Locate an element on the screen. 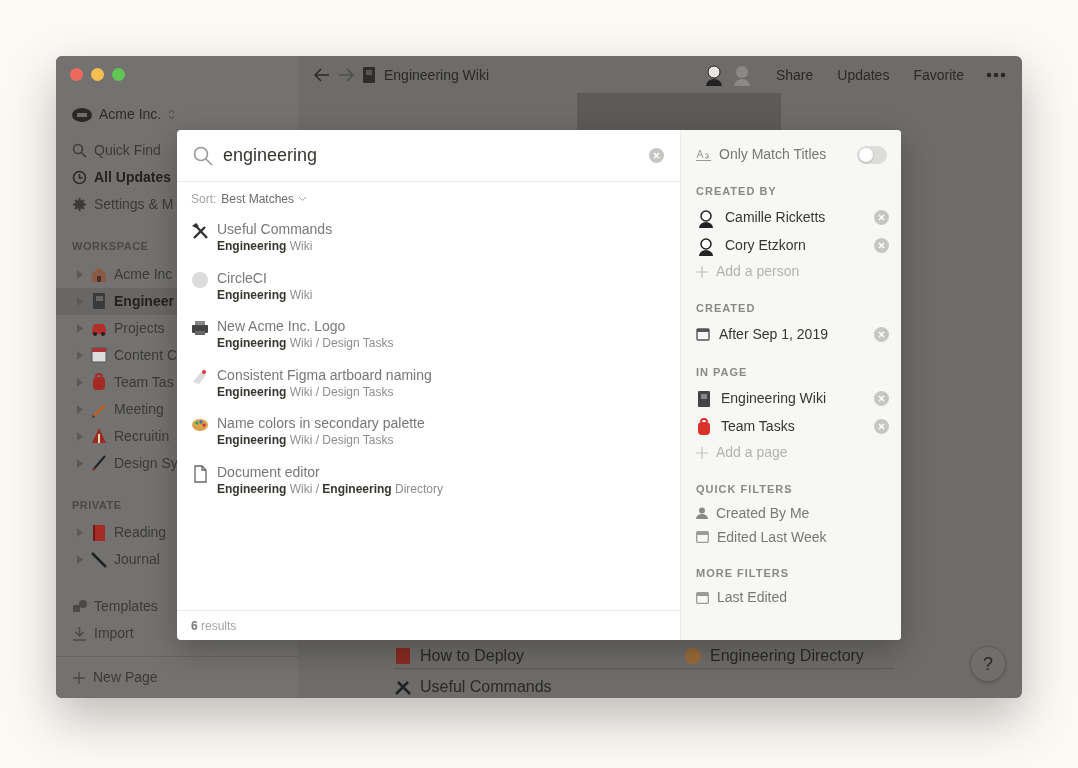 The image size is (1078, 768). filter-value: After Sep 1, 2019 is located at coordinates (774, 334).